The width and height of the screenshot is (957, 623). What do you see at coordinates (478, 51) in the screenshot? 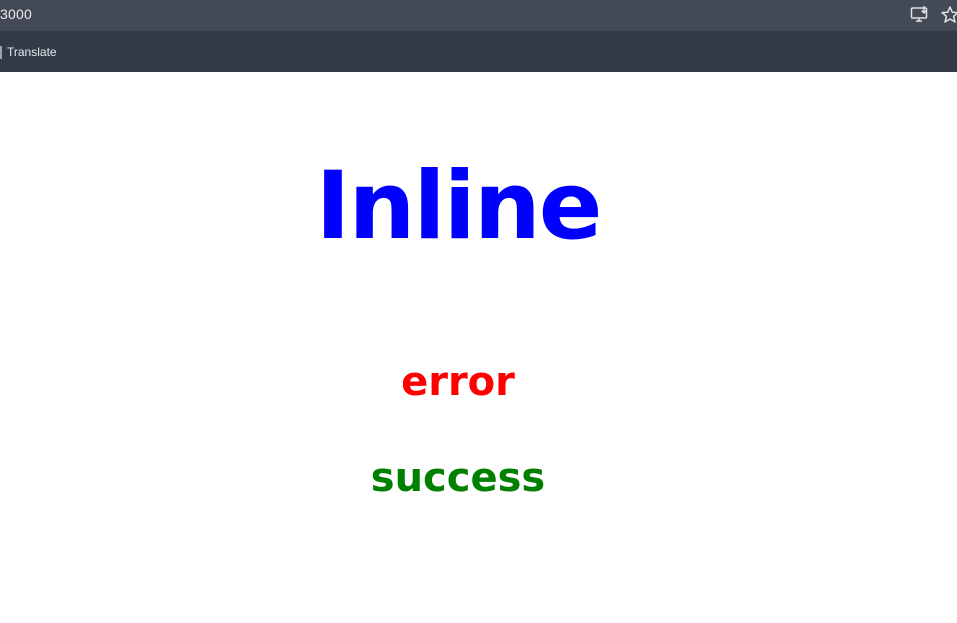
I see `bookmarks-bar: Translate` at bounding box center [478, 51].